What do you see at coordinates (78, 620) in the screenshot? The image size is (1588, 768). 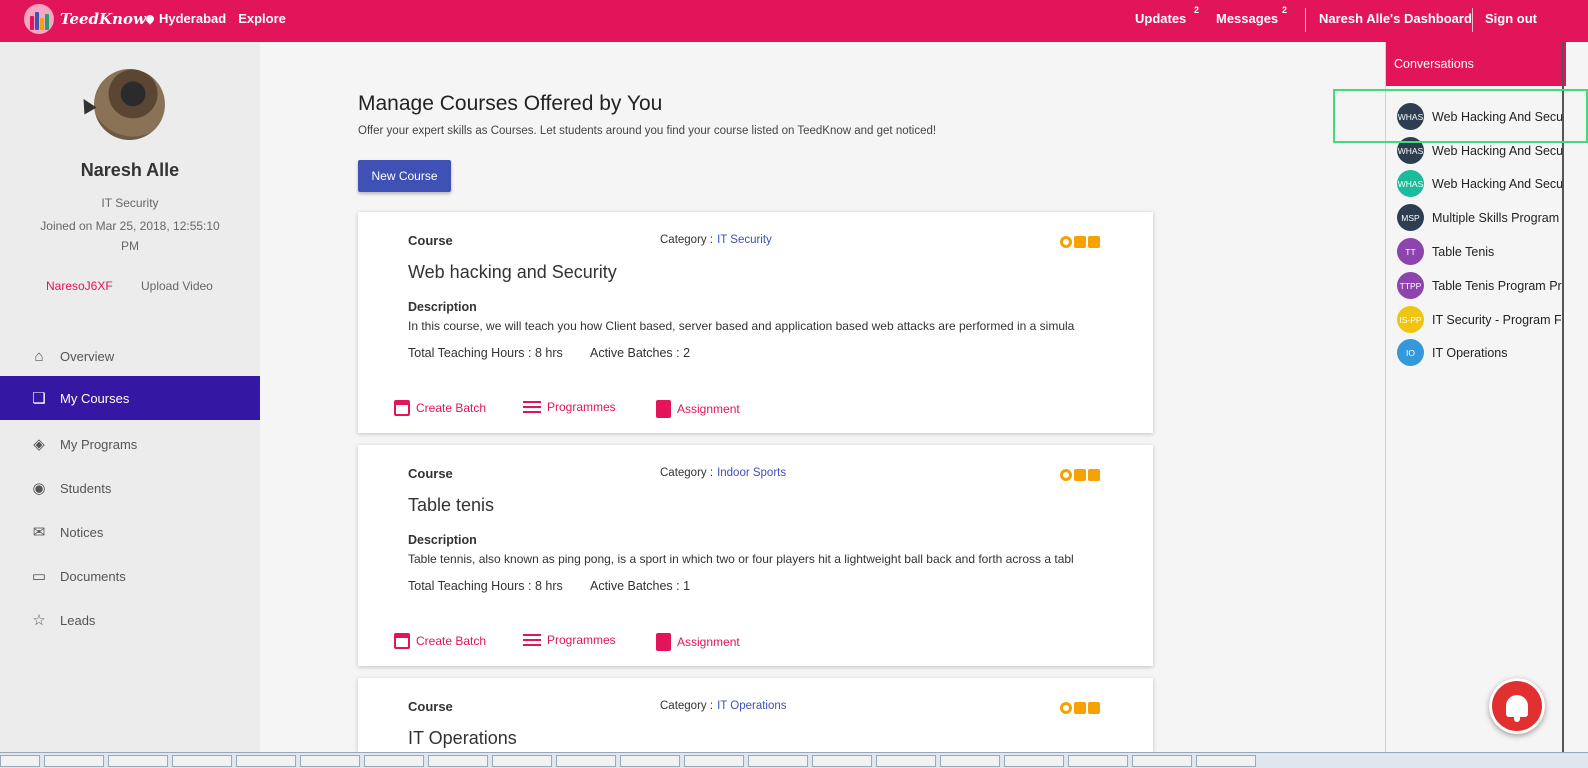 I see `sidebar-item-label: Leads` at bounding box center [78, 620].